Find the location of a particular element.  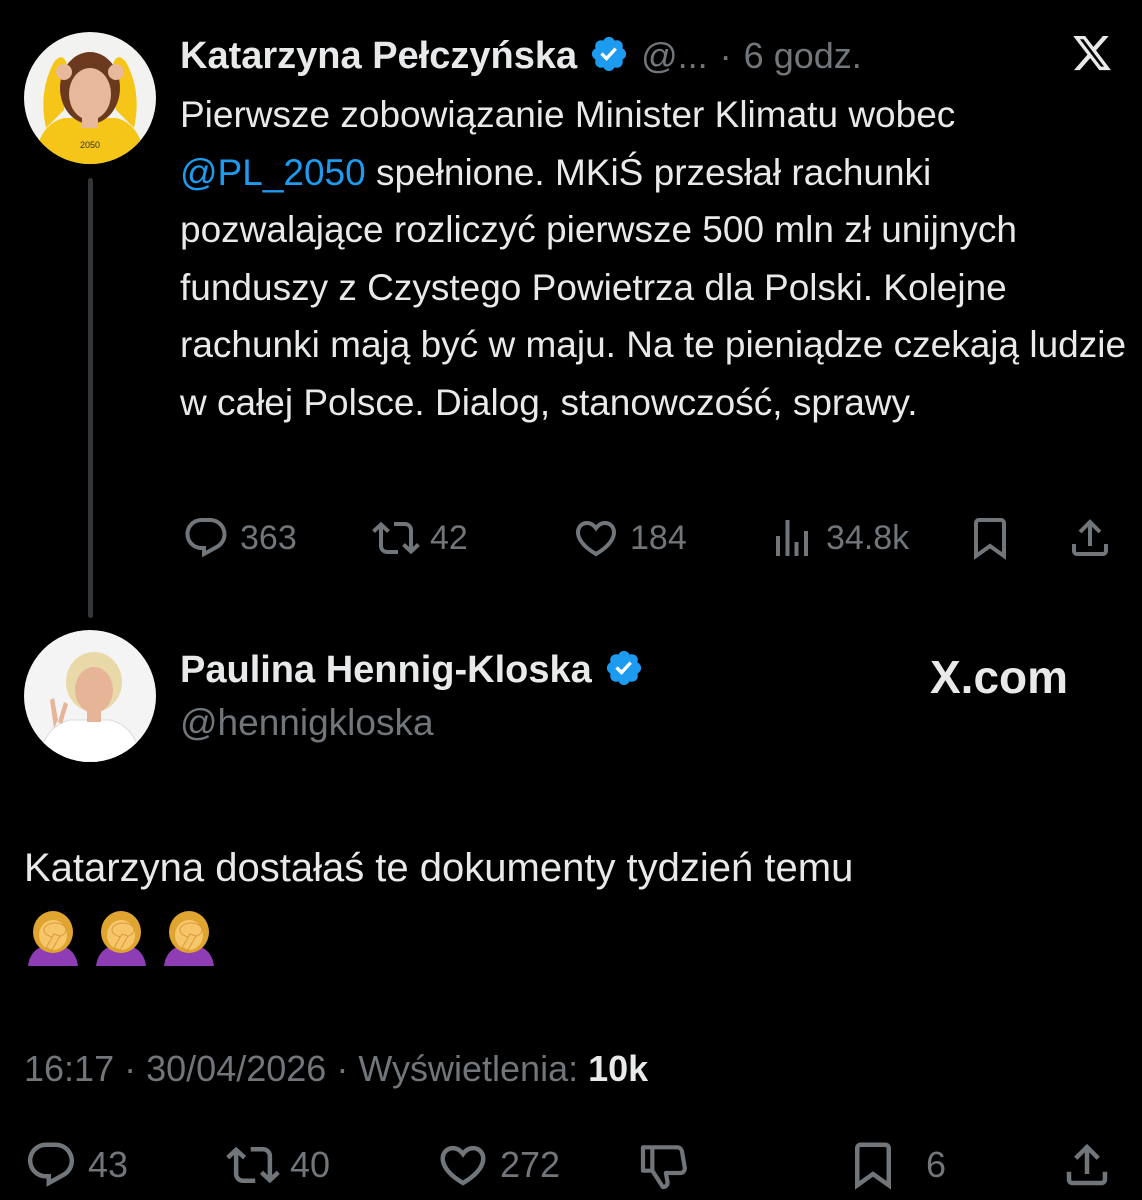

xcom-watermark: X.com is located at coordinates (999, 677).